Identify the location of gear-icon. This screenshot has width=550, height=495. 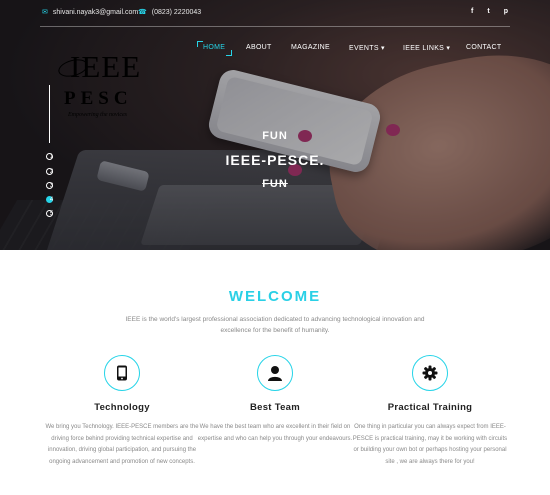
(430, 373).